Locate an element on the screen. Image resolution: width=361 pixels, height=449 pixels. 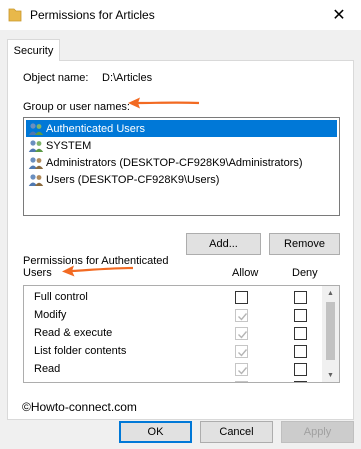
permission-row-list-folder-contents: List folder contents is located at coordinates (174, 352).